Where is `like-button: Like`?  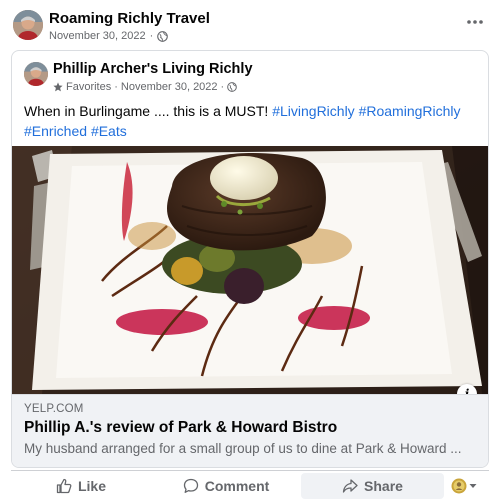 like-button: Like is located at coordinates (81, 486).